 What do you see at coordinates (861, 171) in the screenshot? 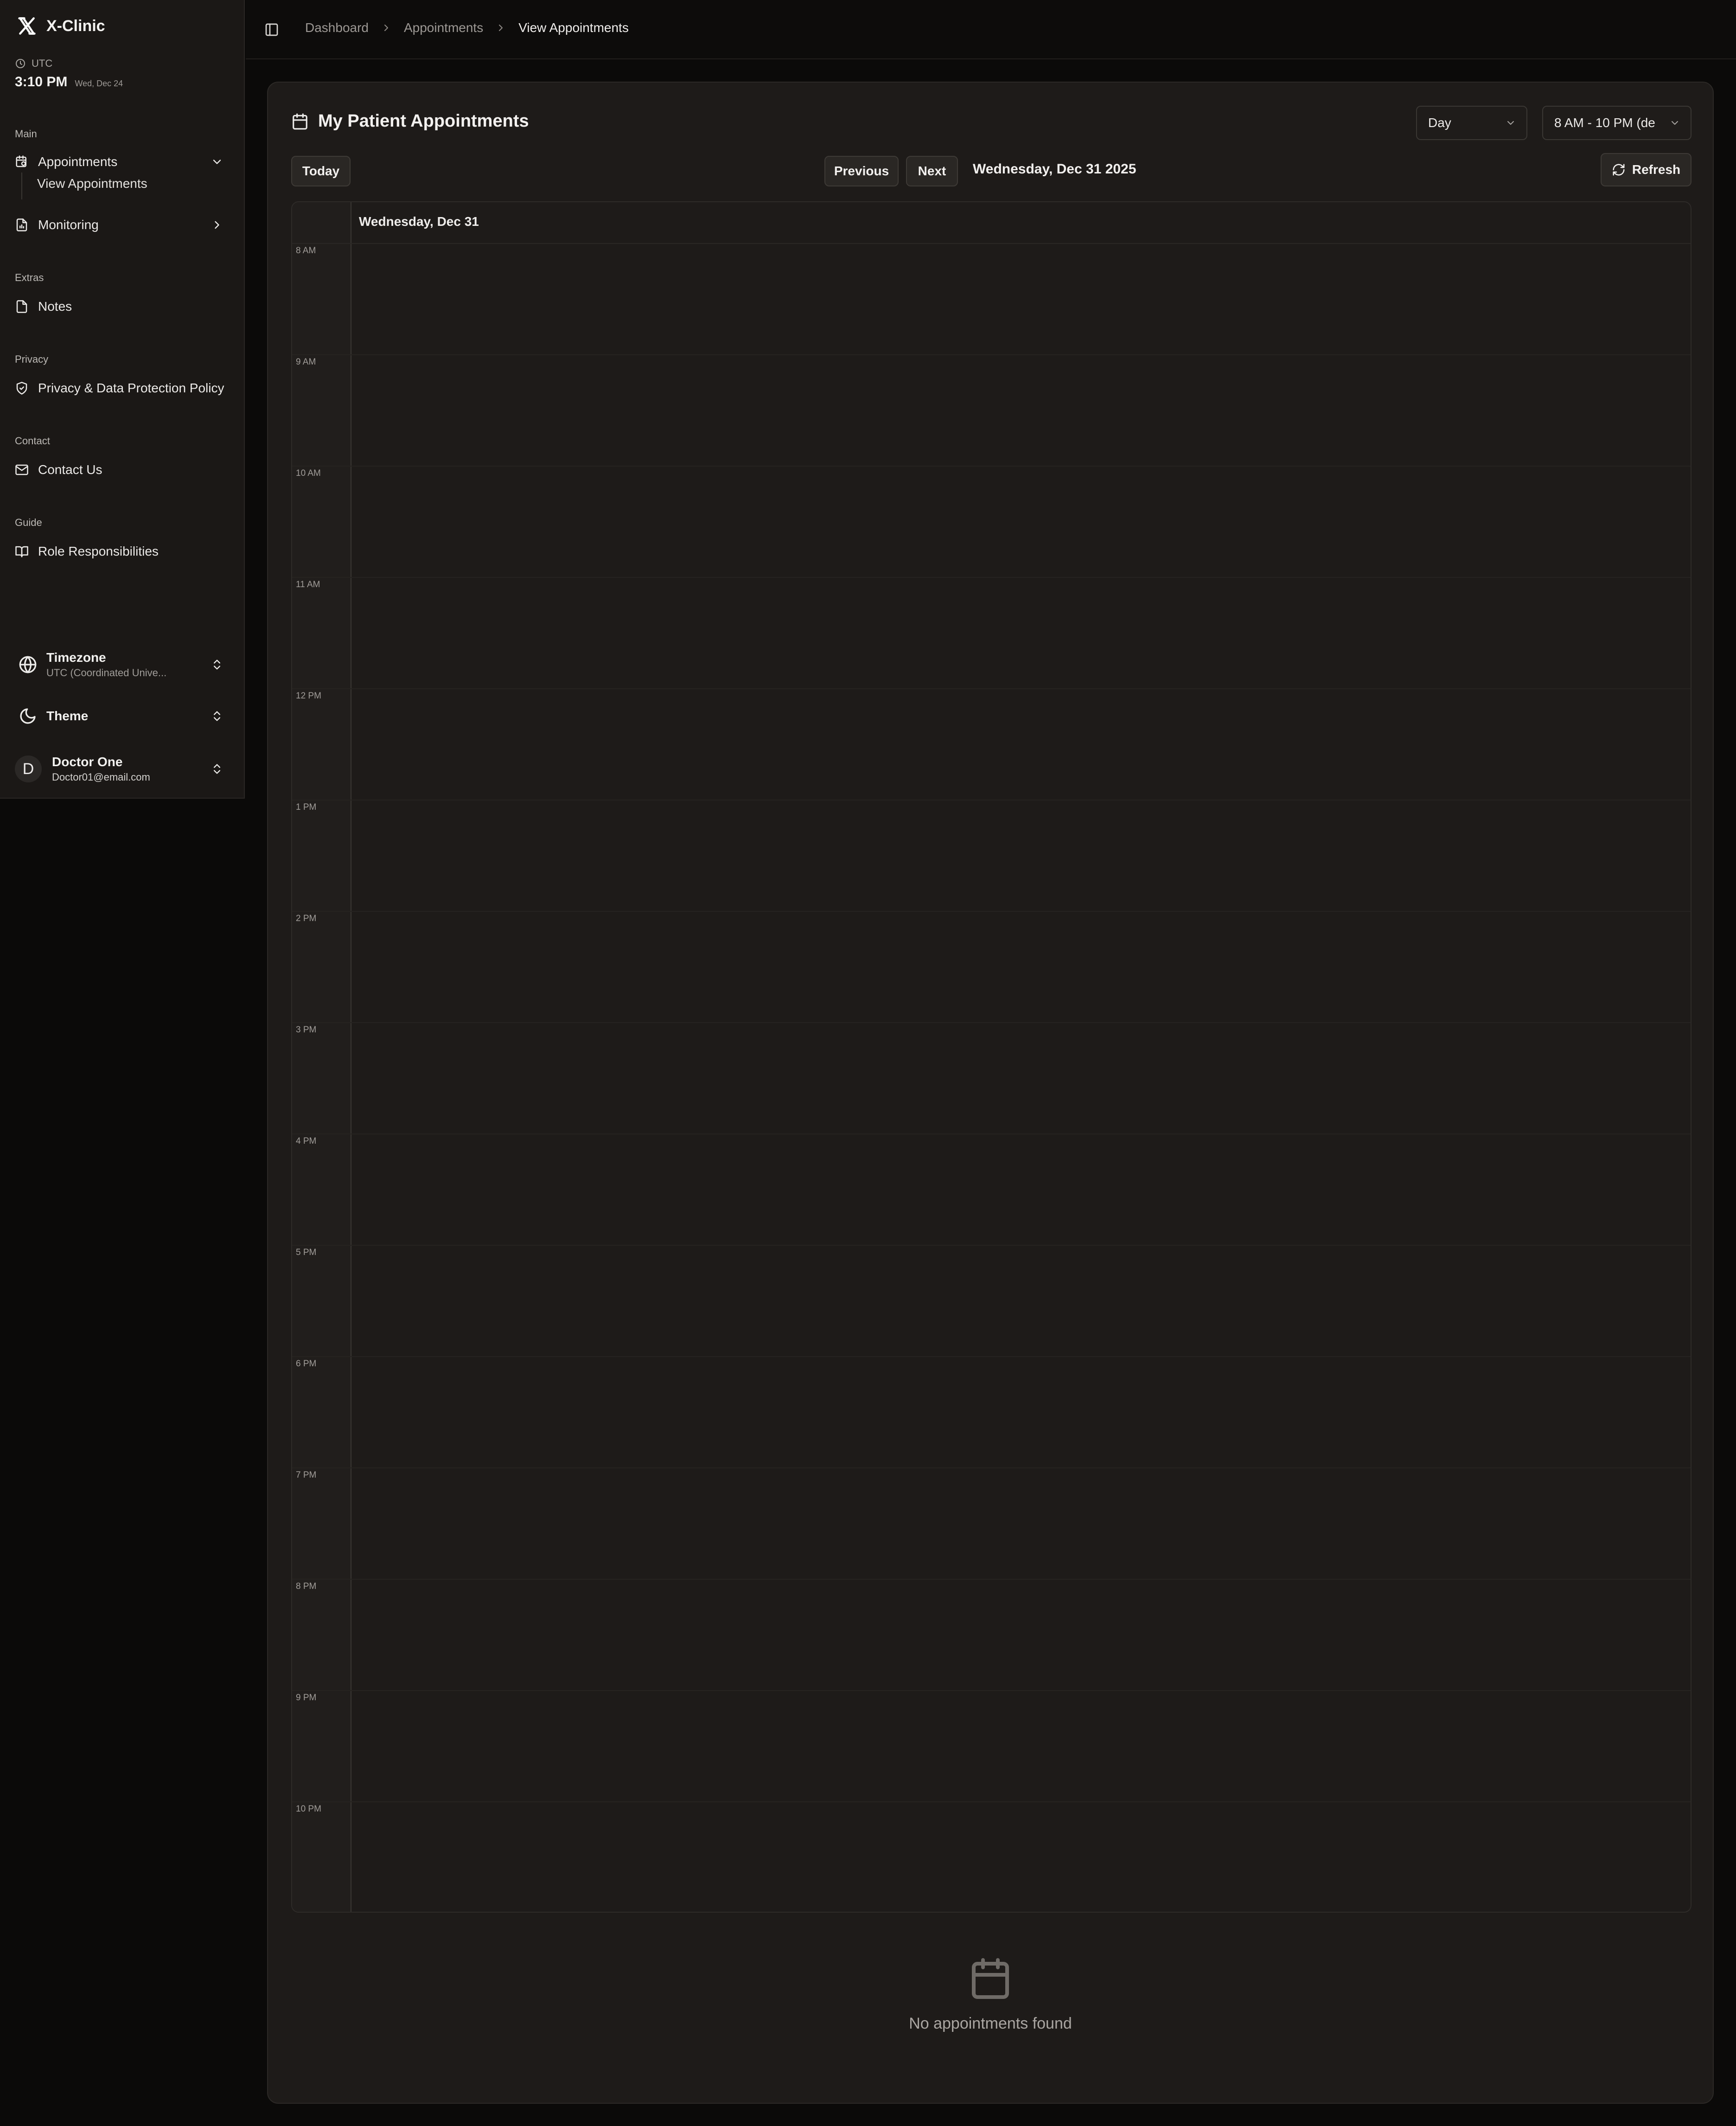
I see `previous-button: Previous` at bounding box center [861, 171].